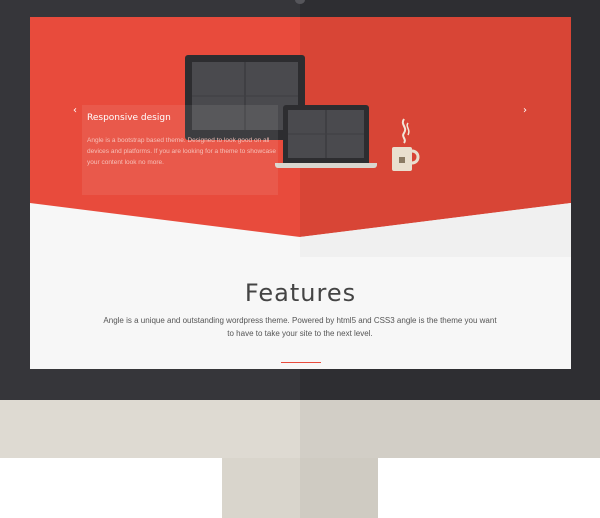 The width and height of the screenshot is (600, 518). I want to click on mug-illustration, so click(406, 144).